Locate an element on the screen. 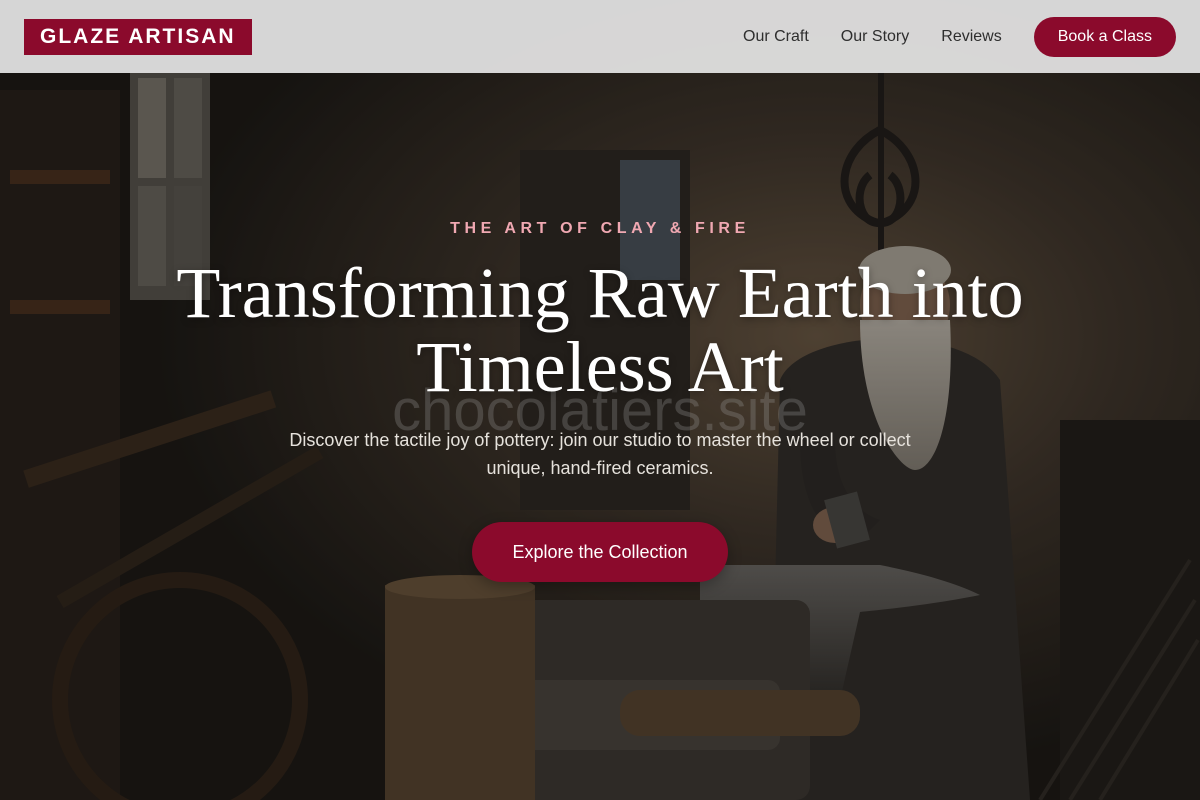 The height and width of the screenshot is (800, 1200). nav-link-reviews: Reviews is located at coordinates (971, 37).